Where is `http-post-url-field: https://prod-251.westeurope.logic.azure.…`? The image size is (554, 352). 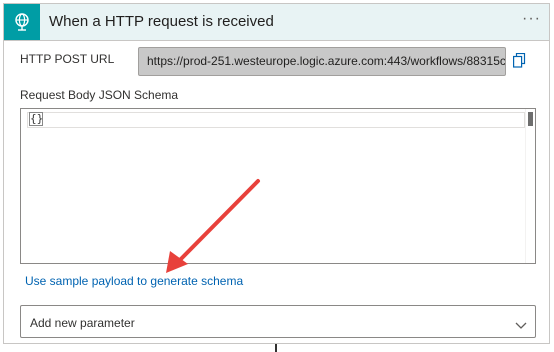
http-post-url-field: https://prod-251.westeurope.logic.azure.… is located at coordinates (322, 61).